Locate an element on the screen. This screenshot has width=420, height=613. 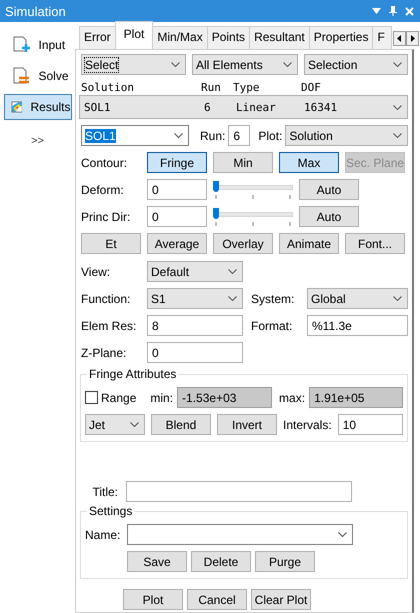
elem-res-field: 8 is located at coordinates (195, 325).